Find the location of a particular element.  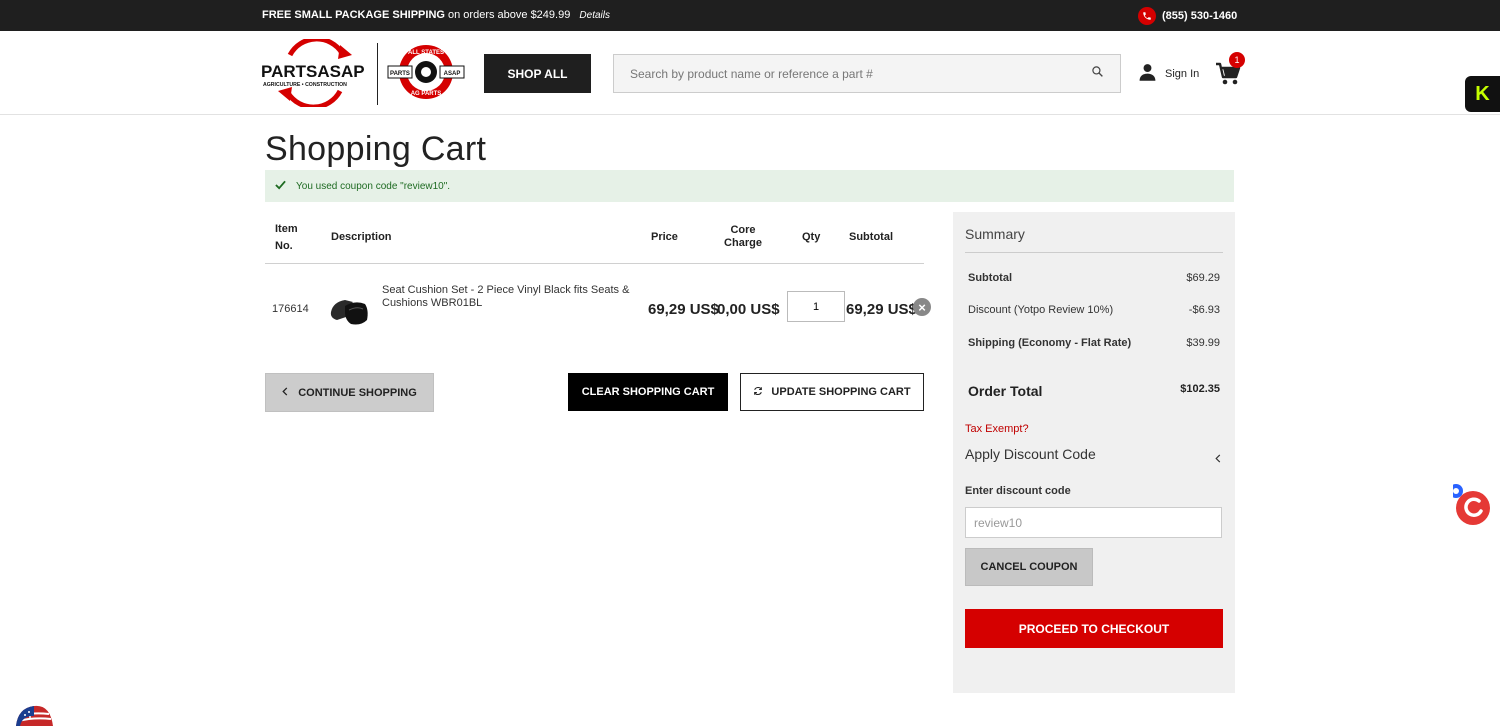

proceed-to-checkout-button: PROCEED TO CHECKOUT is located at coordinates (1094, 628).